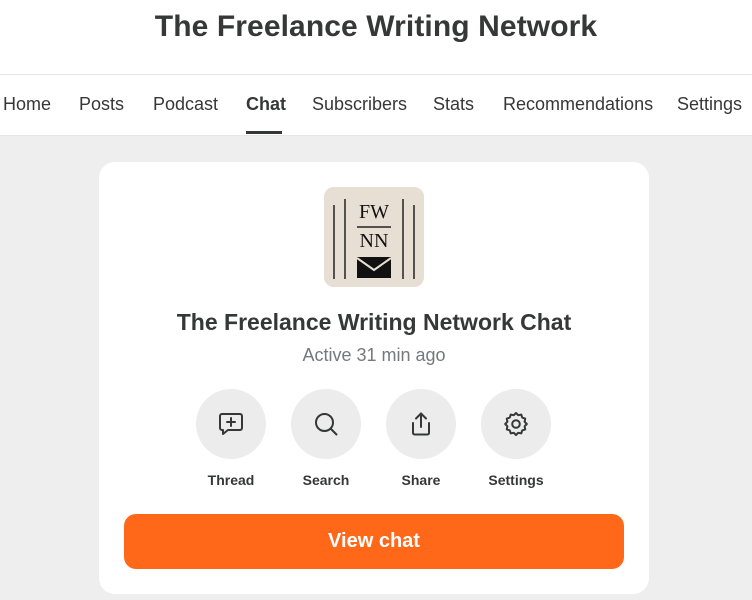 This screenshot has width=752, height=600. I want to click on gear-icon, so click(516, 424).